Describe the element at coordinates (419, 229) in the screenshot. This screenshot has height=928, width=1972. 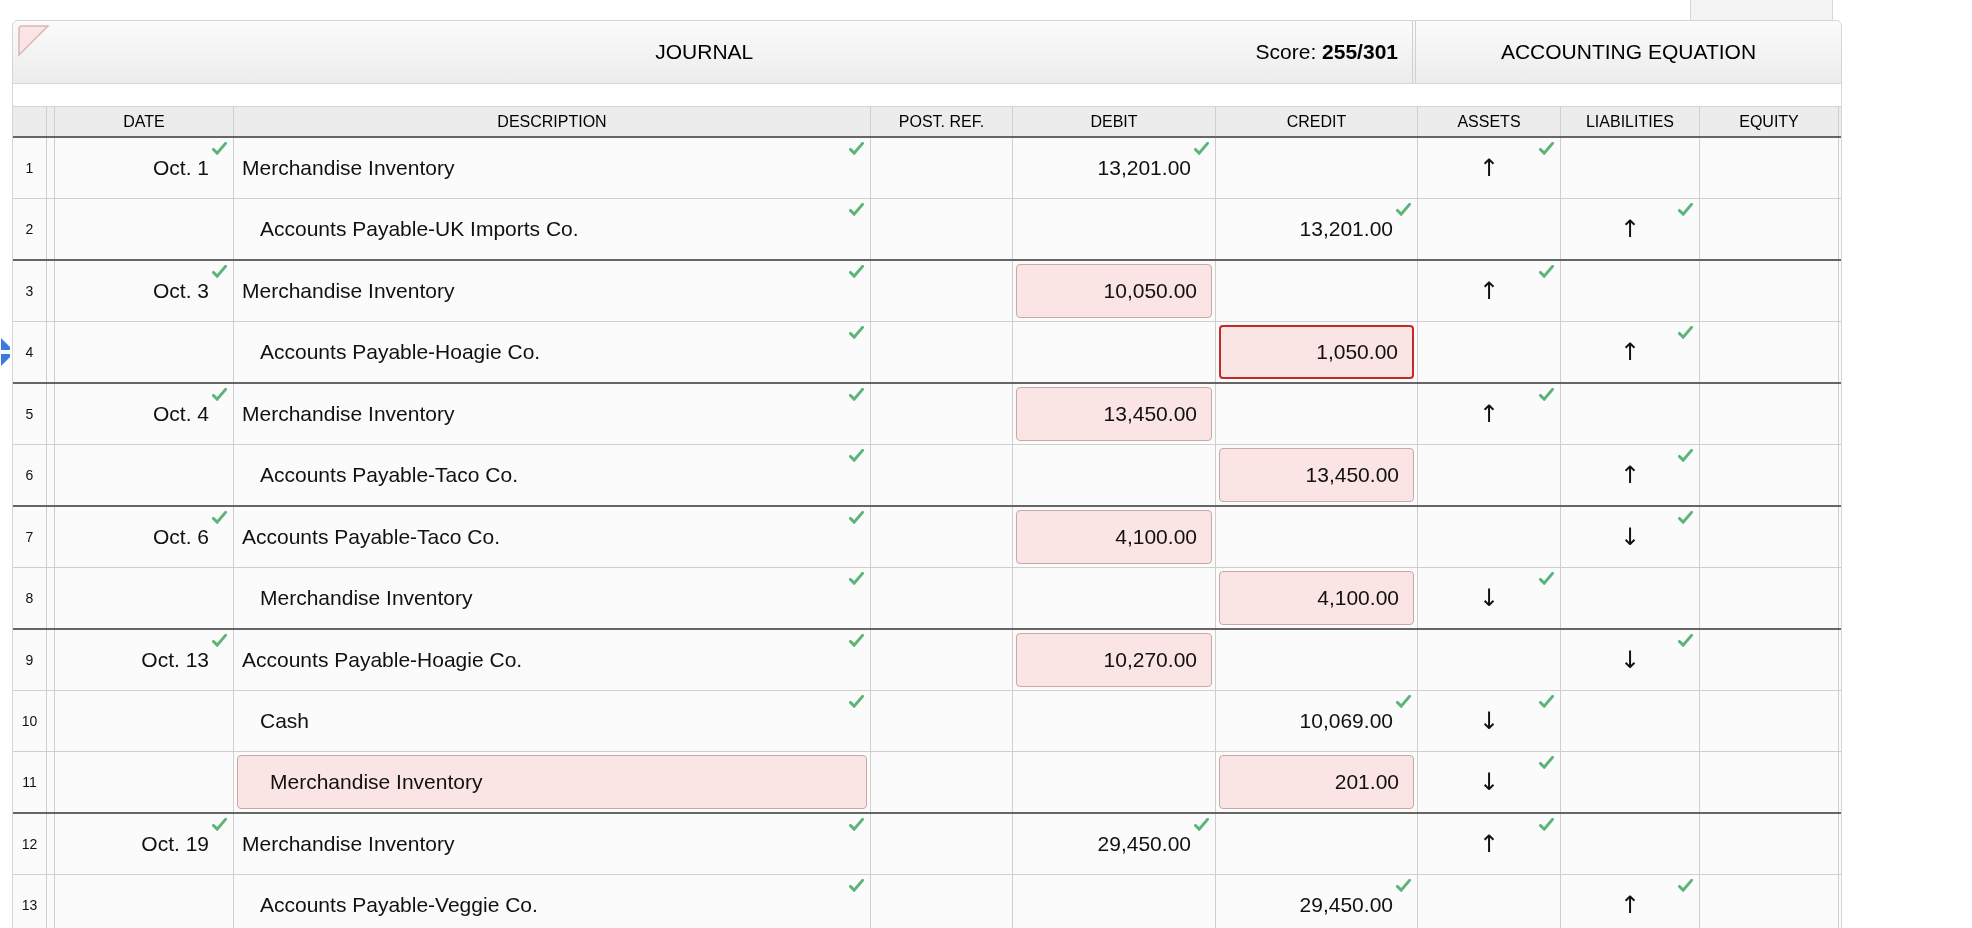
I see `table-cell-text: Accounts Payable-UK Imports Co.` at that location.